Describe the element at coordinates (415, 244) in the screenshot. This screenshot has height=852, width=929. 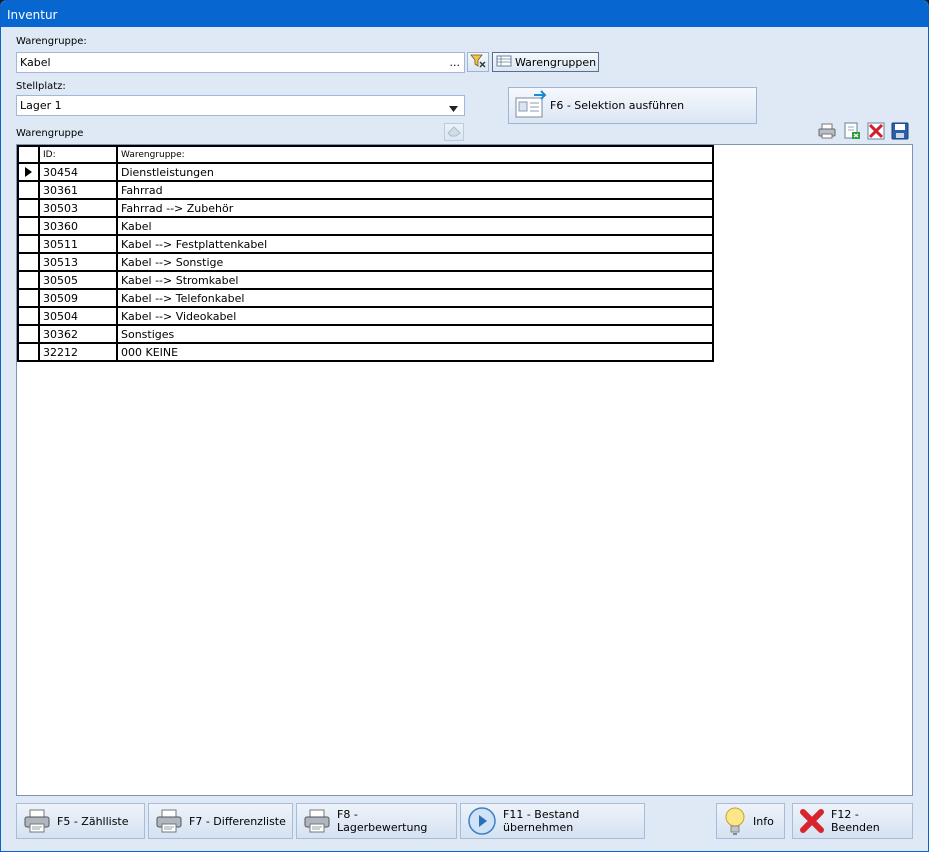
I see `cell-warengruppe: Kabel --> Festplattenkabel` at that location.